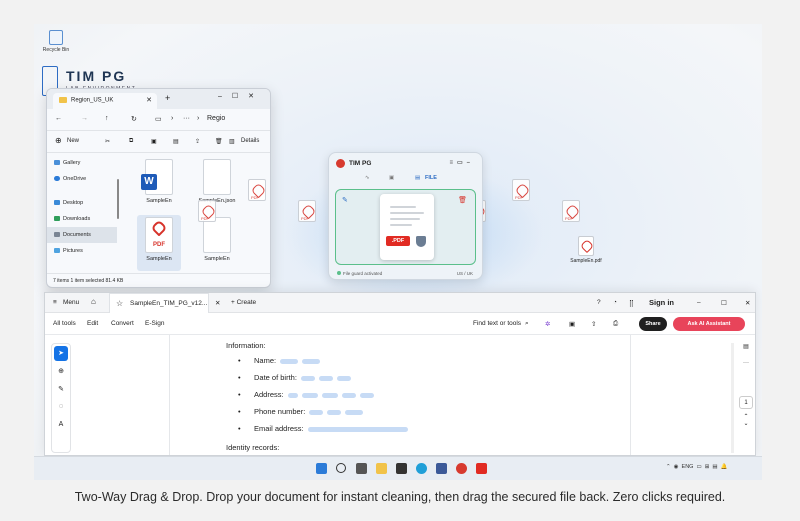 This screenshot has height=521, width=800. Describe the element at coordinates (732, 398) in the screenshot. I see `document-scrollbar` at that location.